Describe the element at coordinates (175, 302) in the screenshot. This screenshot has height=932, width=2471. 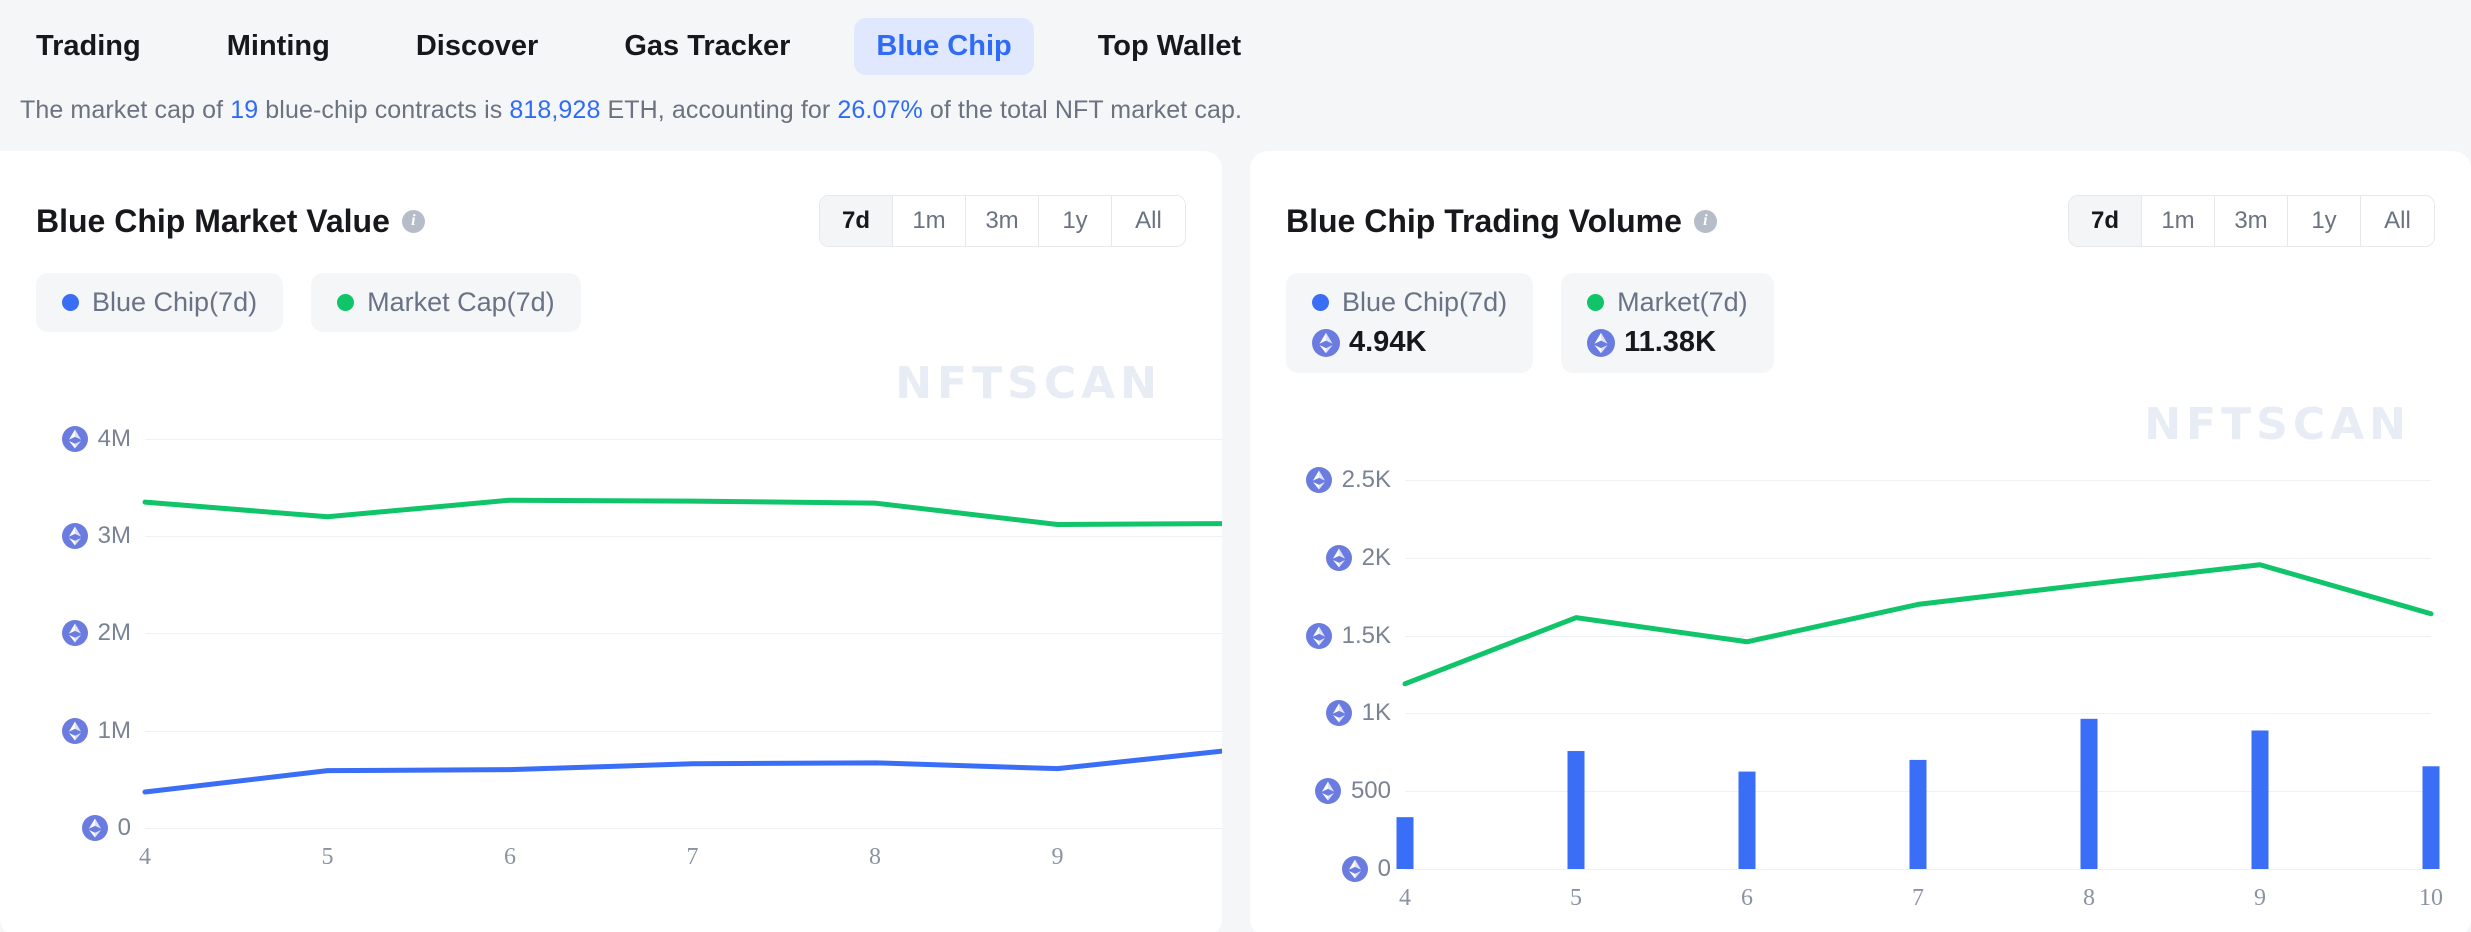
I see `legend-label-blue-chip: Blue Chip(7d)` at that location.